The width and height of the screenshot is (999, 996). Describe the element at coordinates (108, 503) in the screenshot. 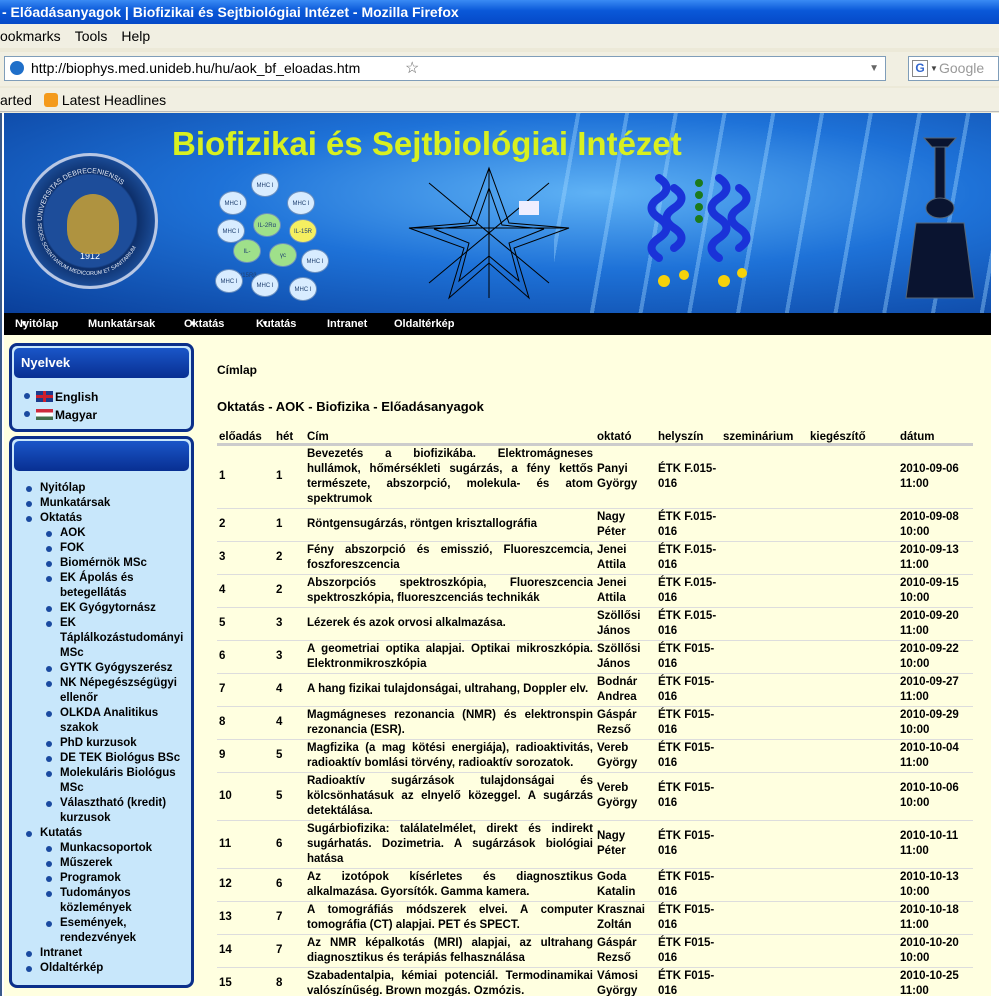

I see `sidebar-item: Munkatársak` at that location.